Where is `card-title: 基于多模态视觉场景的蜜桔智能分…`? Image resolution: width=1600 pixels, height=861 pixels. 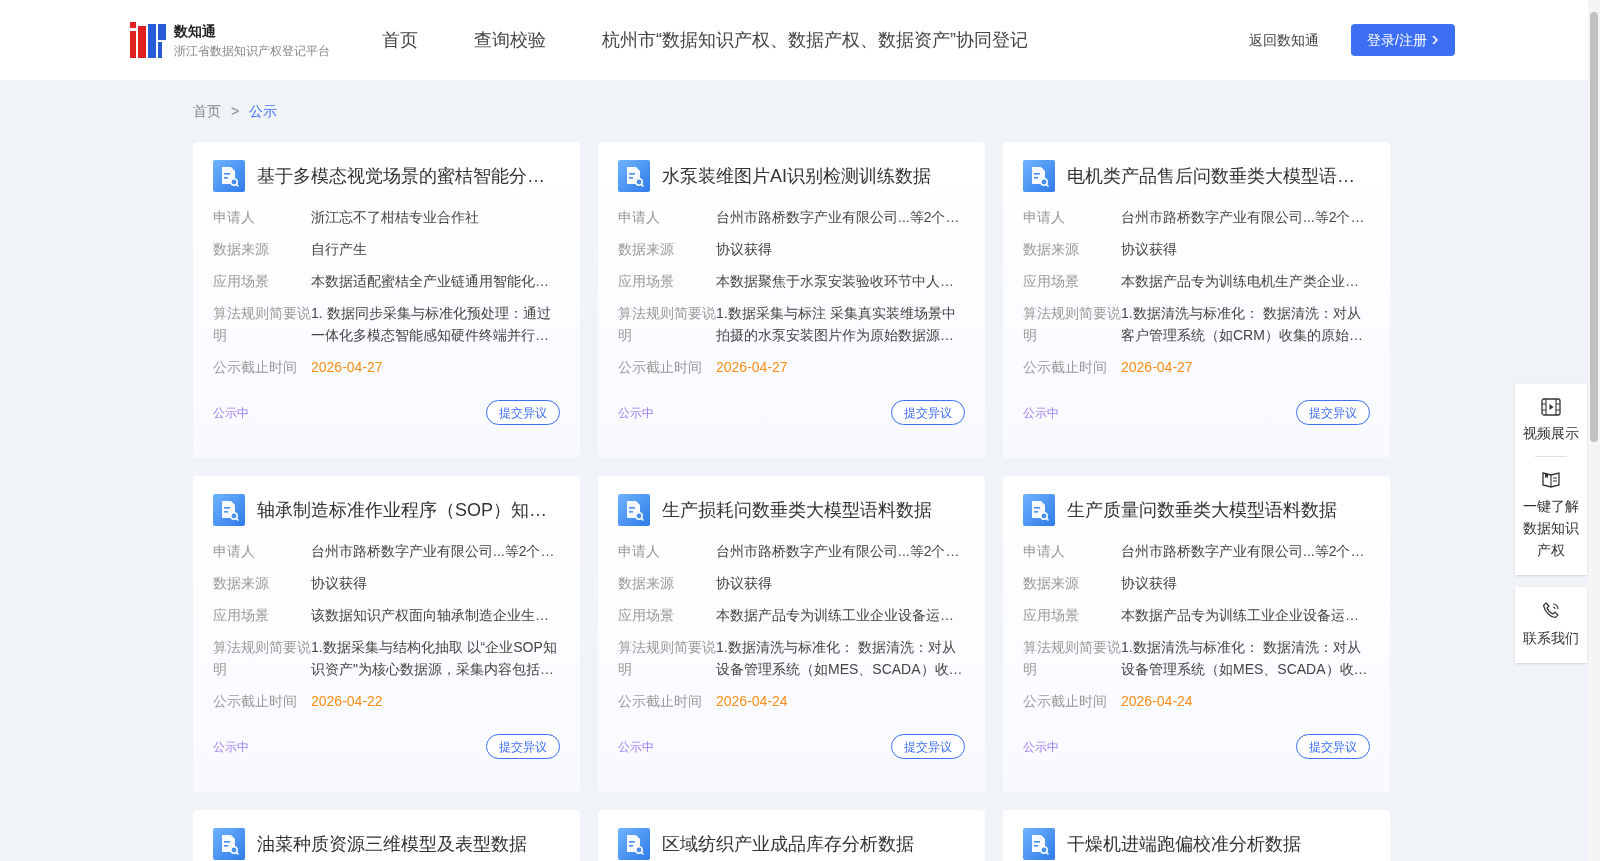
card-title: 基于多模态视觉场景的蜜桔智能分… is located at coordinates (401, 176).